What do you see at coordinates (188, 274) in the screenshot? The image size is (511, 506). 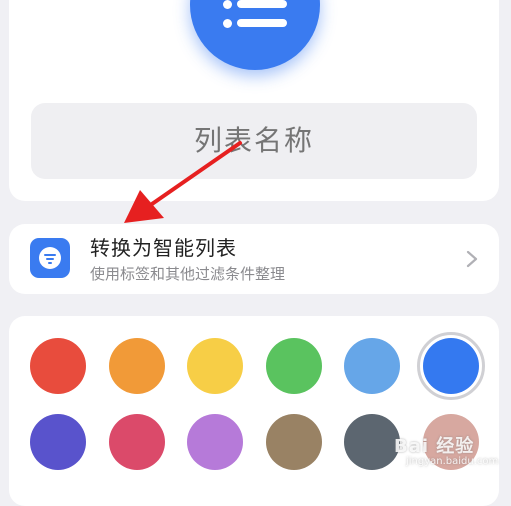 I see `smart-list-subtitle: 使用标签和其他过滤条件整理` at bounding box center [188, 274].